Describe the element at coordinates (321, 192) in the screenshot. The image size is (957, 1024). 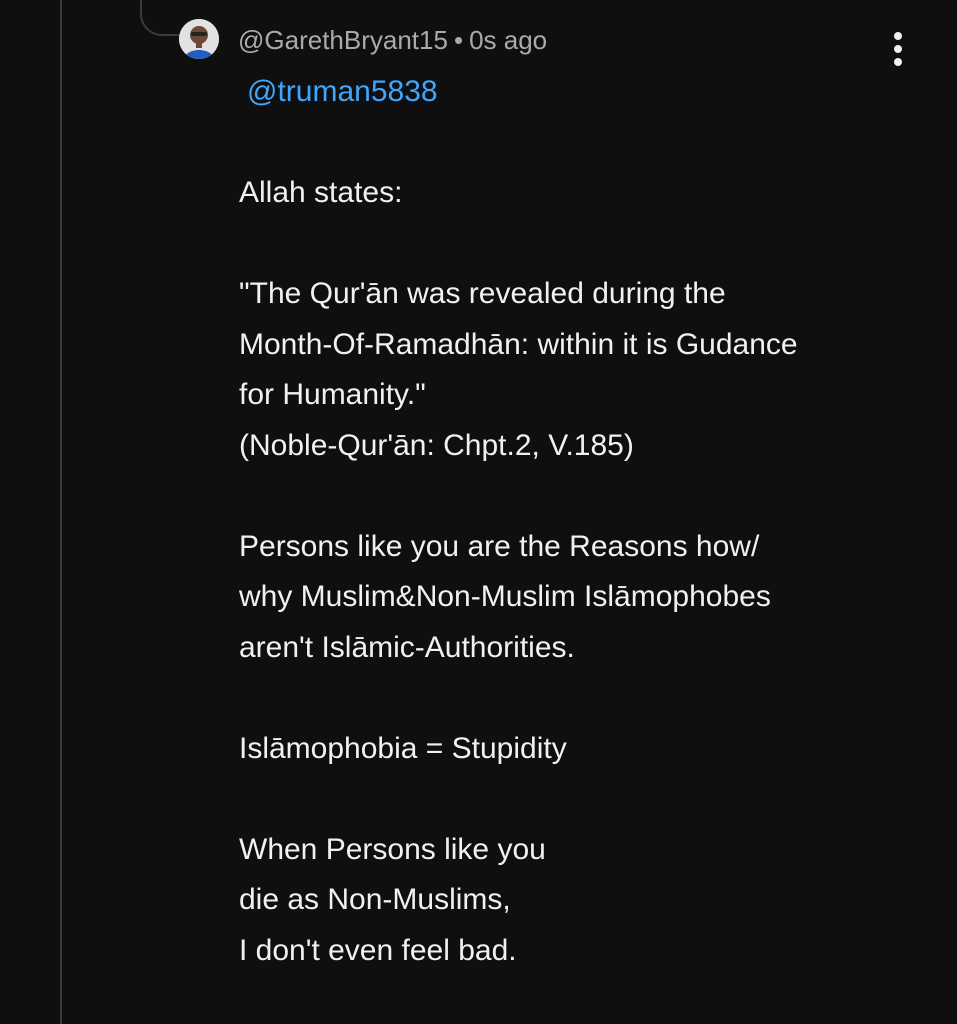
I see `comment-paragraph: Allah states:` at that location.